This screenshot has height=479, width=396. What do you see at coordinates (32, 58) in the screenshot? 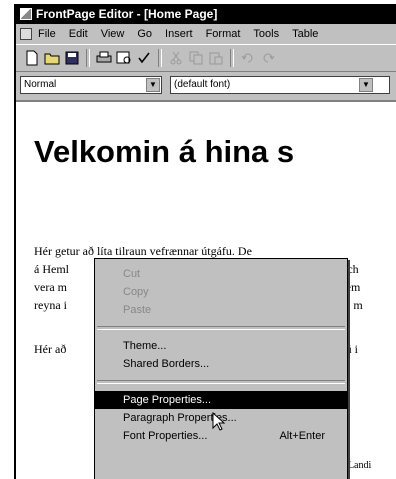
I see `new-page-icon` at bounding box center [32, 58].